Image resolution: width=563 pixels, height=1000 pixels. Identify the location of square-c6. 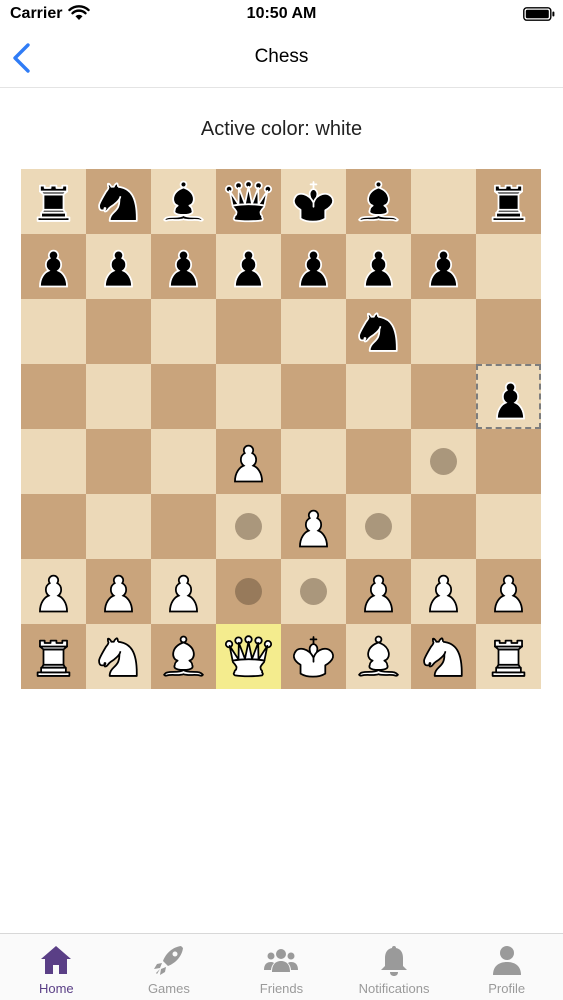
(183, 331).